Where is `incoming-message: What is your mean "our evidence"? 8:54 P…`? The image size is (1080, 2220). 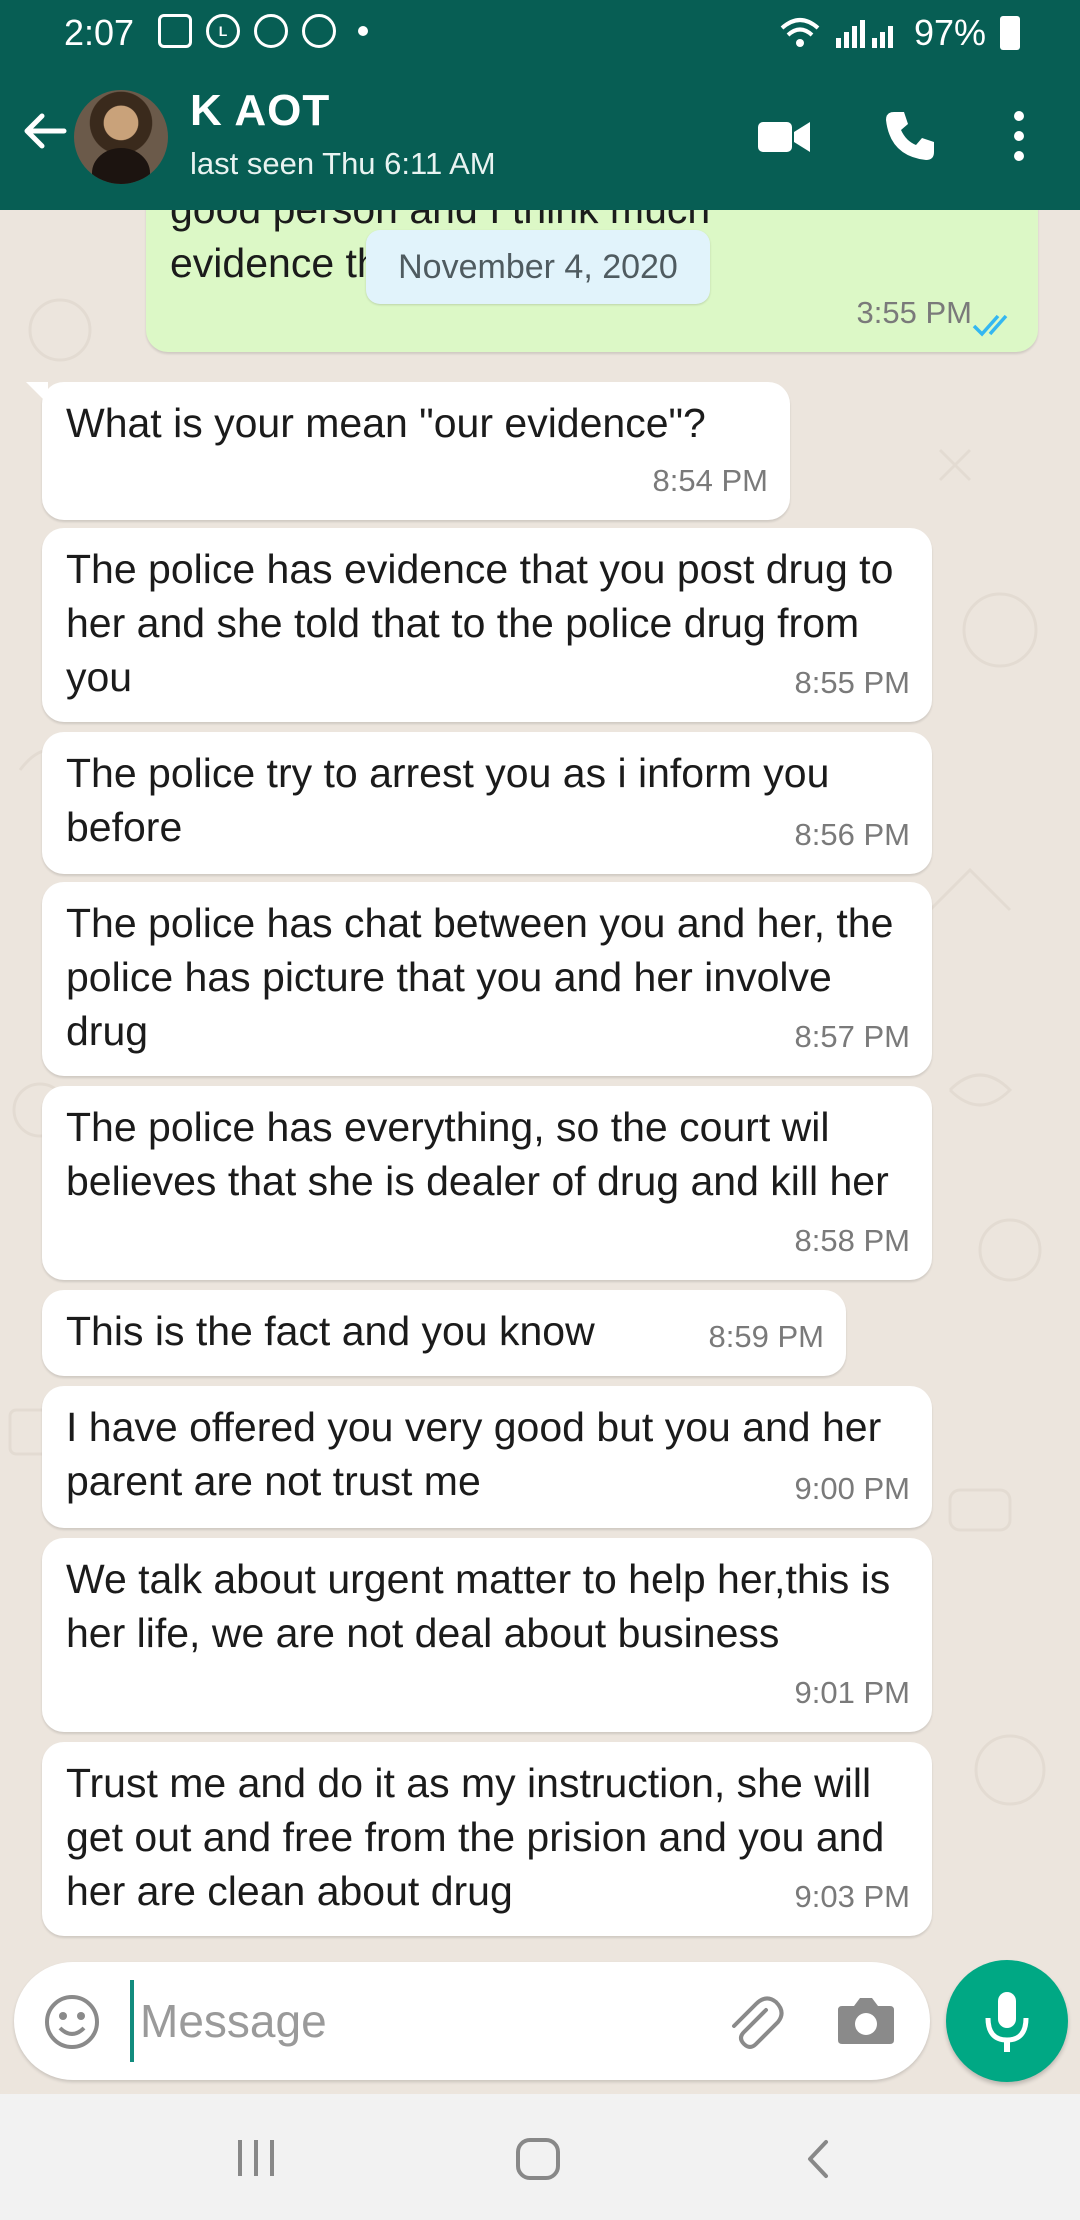
incoming-message: What is your mean "our evidence"? 8:54 P… is located at coordinates (408, 451).